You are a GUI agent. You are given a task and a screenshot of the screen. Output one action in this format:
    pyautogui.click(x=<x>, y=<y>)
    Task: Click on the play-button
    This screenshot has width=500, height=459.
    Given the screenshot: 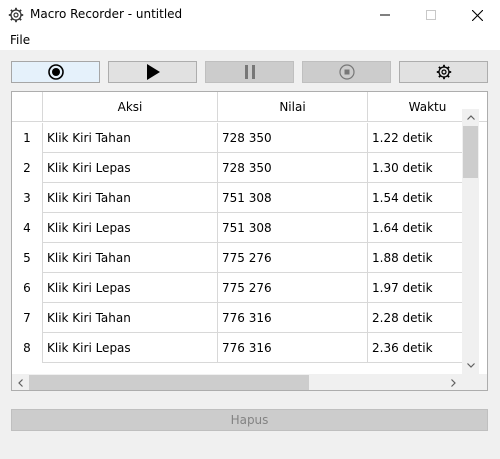 What is the action you would take?
    pyautogui.click(x=152, y=72)
    